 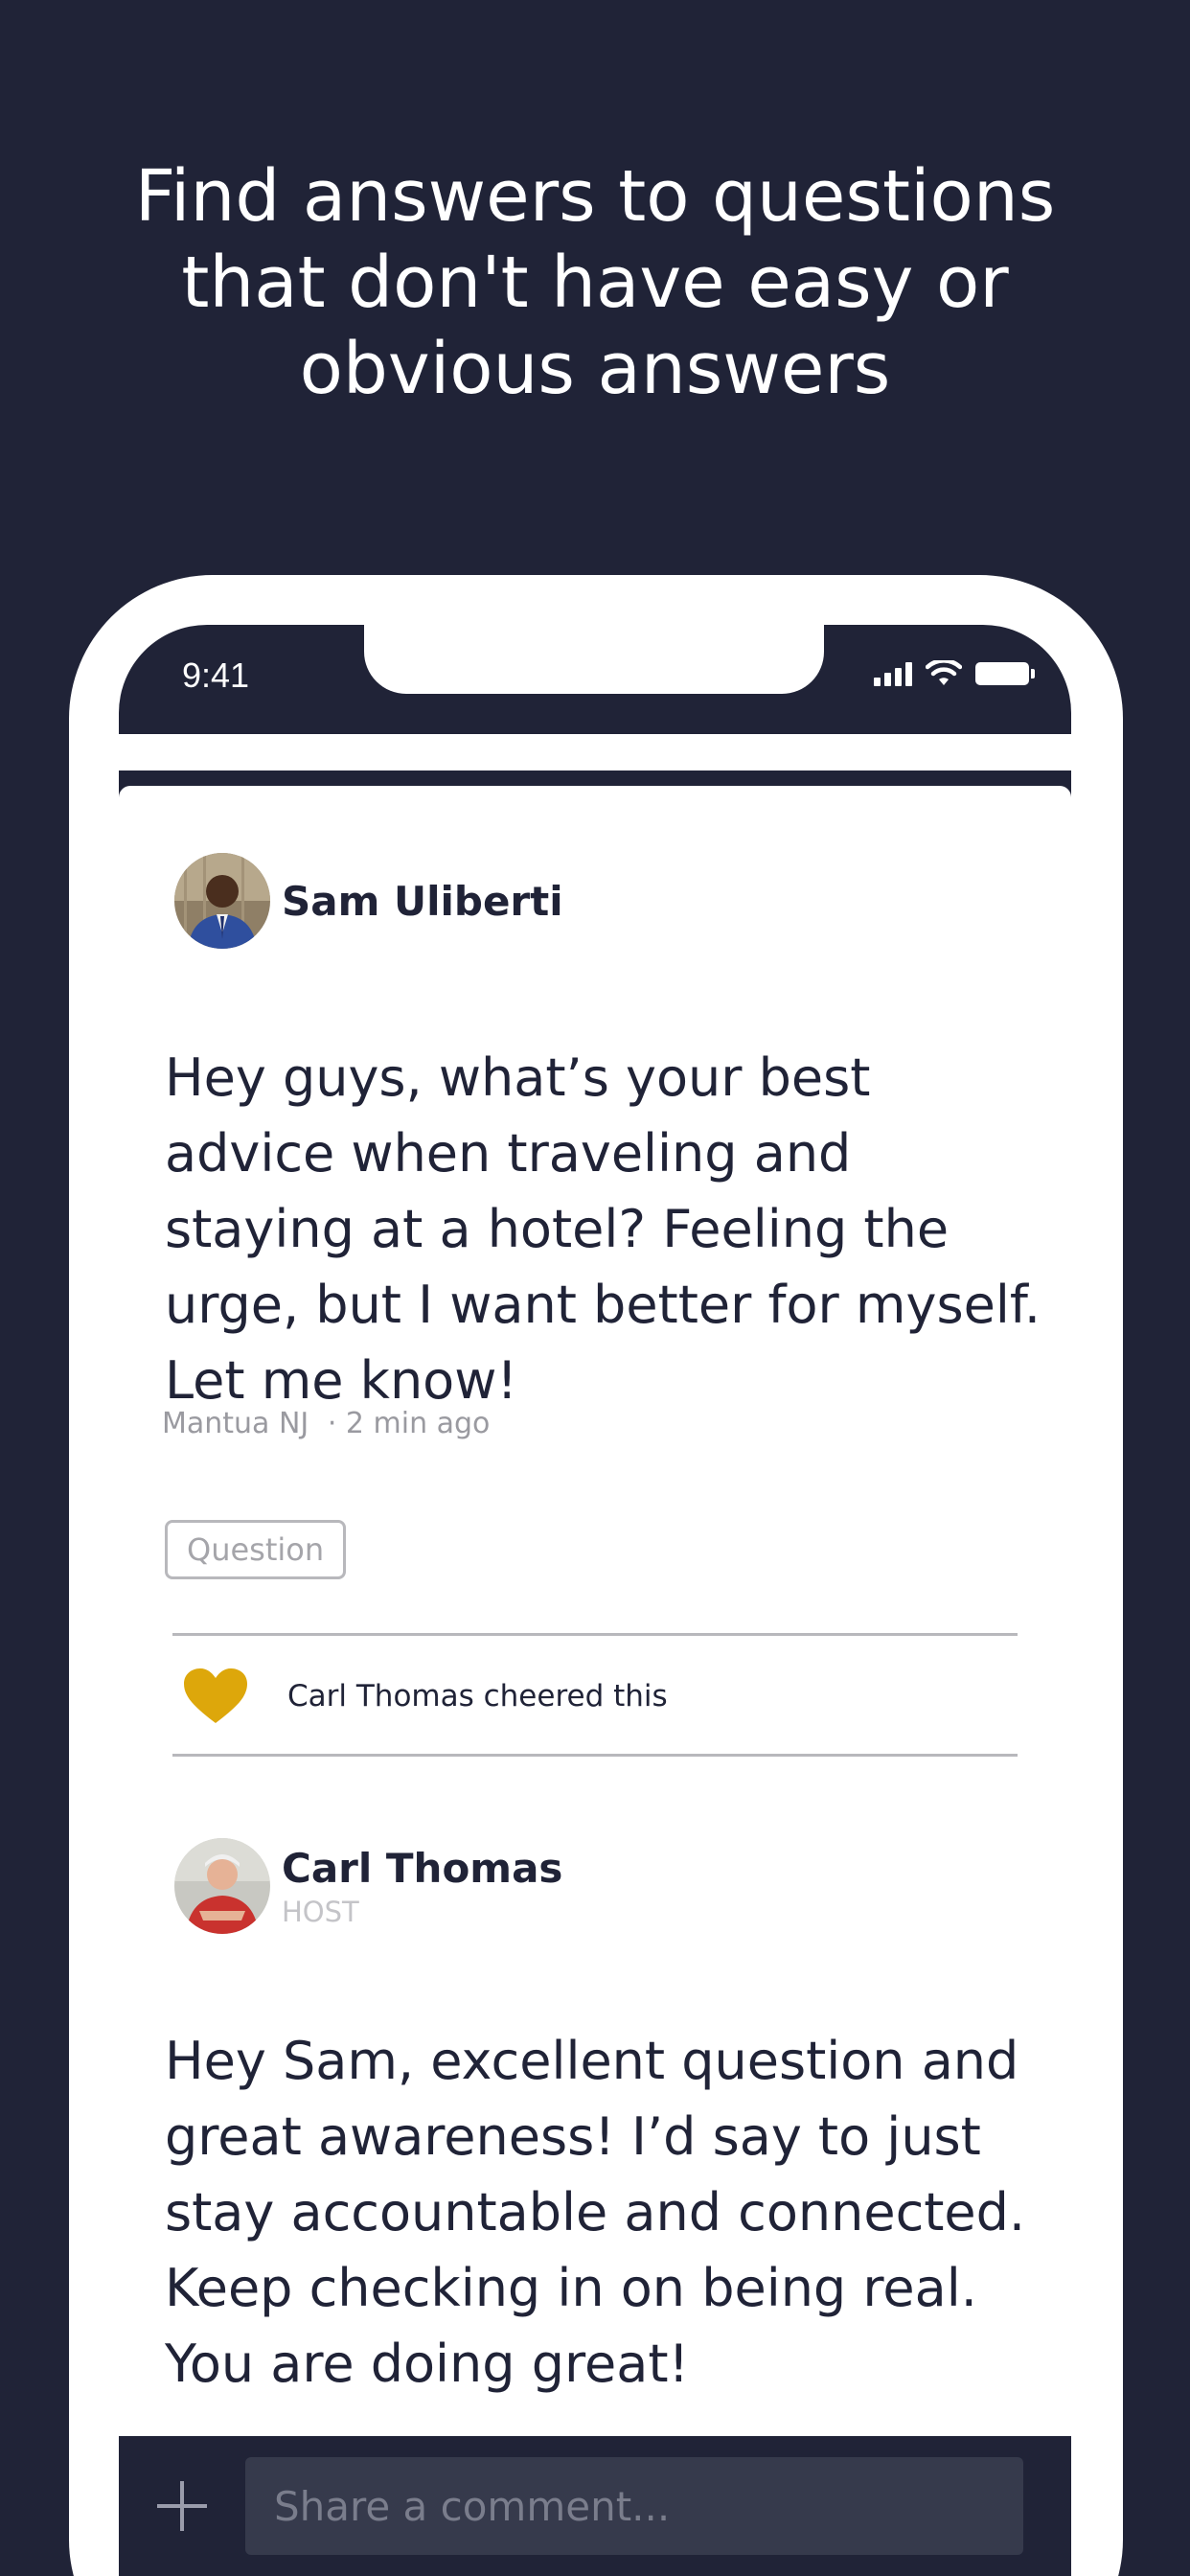 What do you see at coordinates (634, 2506) in the screenshot?
I see `comment-input` at bounding box center [634, 2506].